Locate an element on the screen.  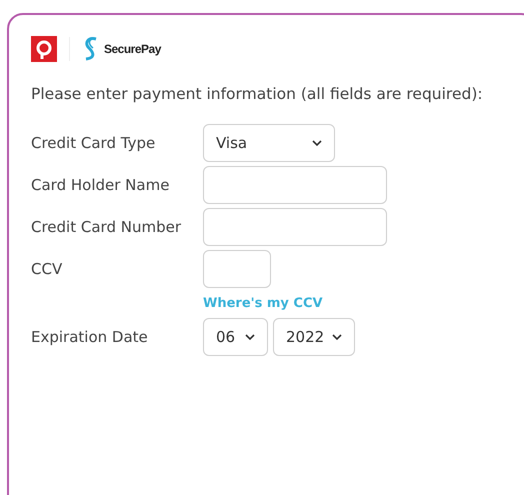
field-label: CCV is located at coordinates (47, 269).